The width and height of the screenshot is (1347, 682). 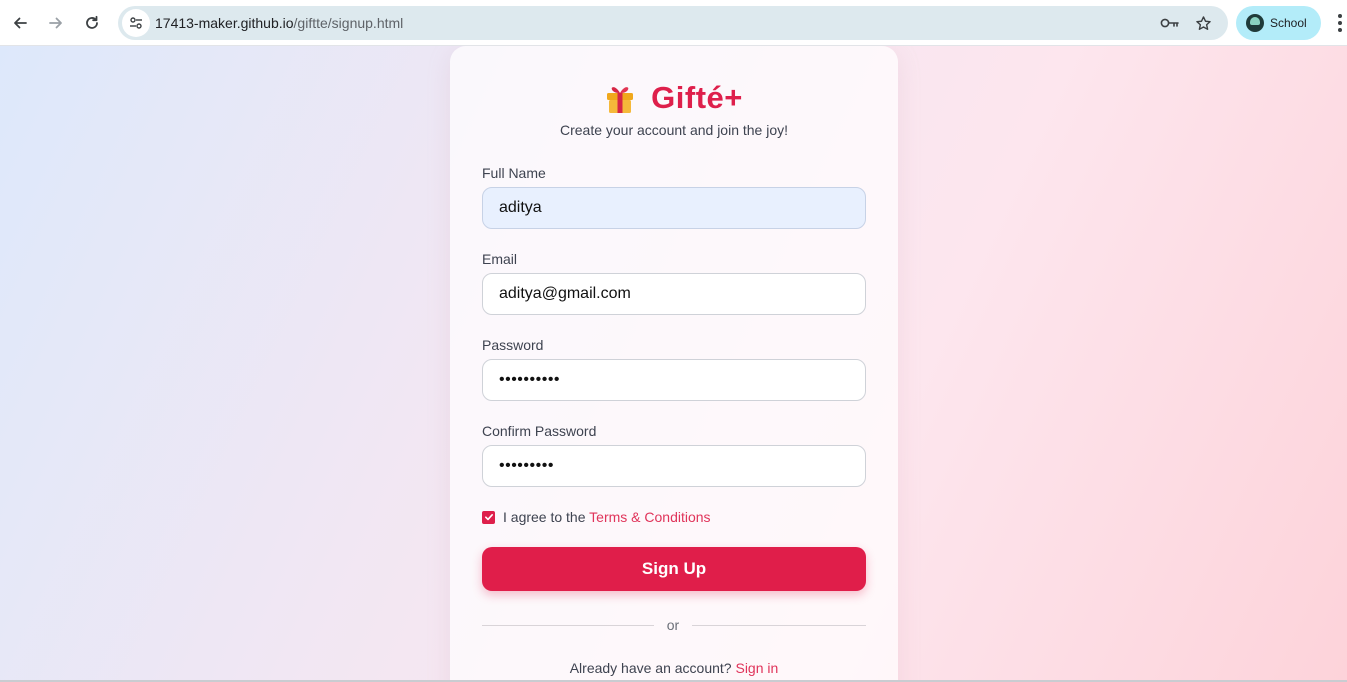 I want to click on email-field: aditya@gmail.com, so click(x=674, y=294).